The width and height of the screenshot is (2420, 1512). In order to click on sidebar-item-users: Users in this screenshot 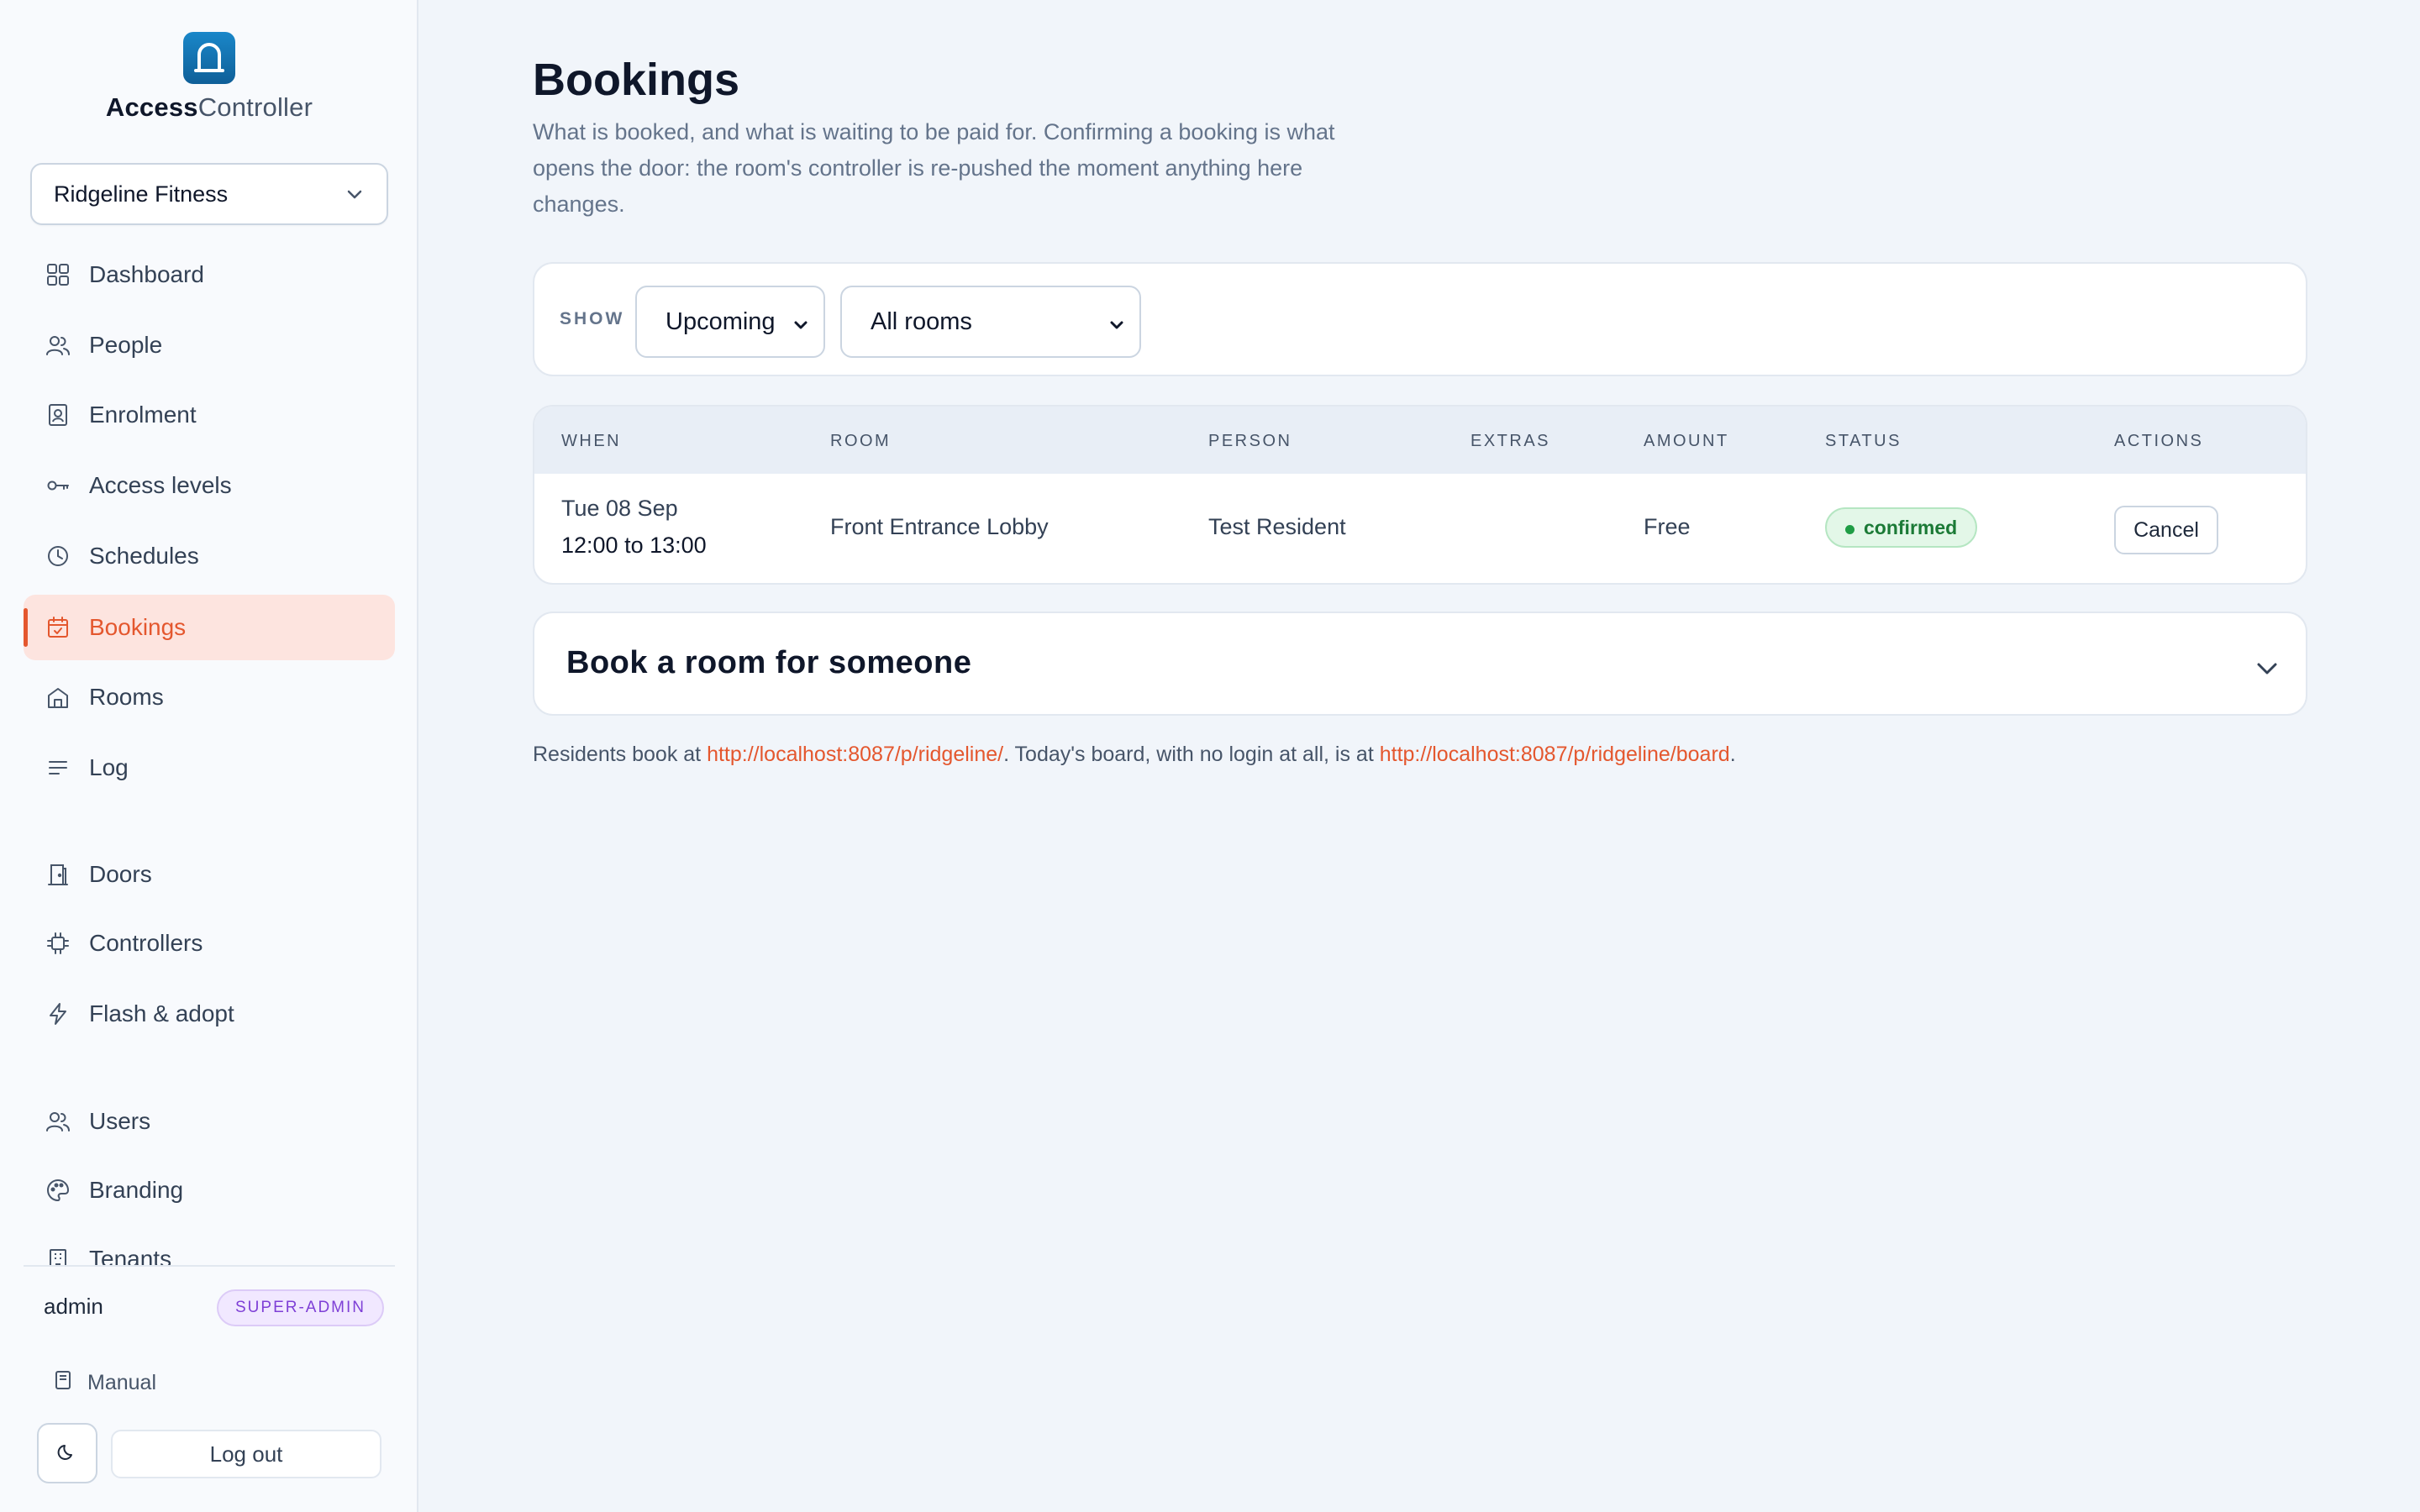, I will do `click(210, 1121)`.